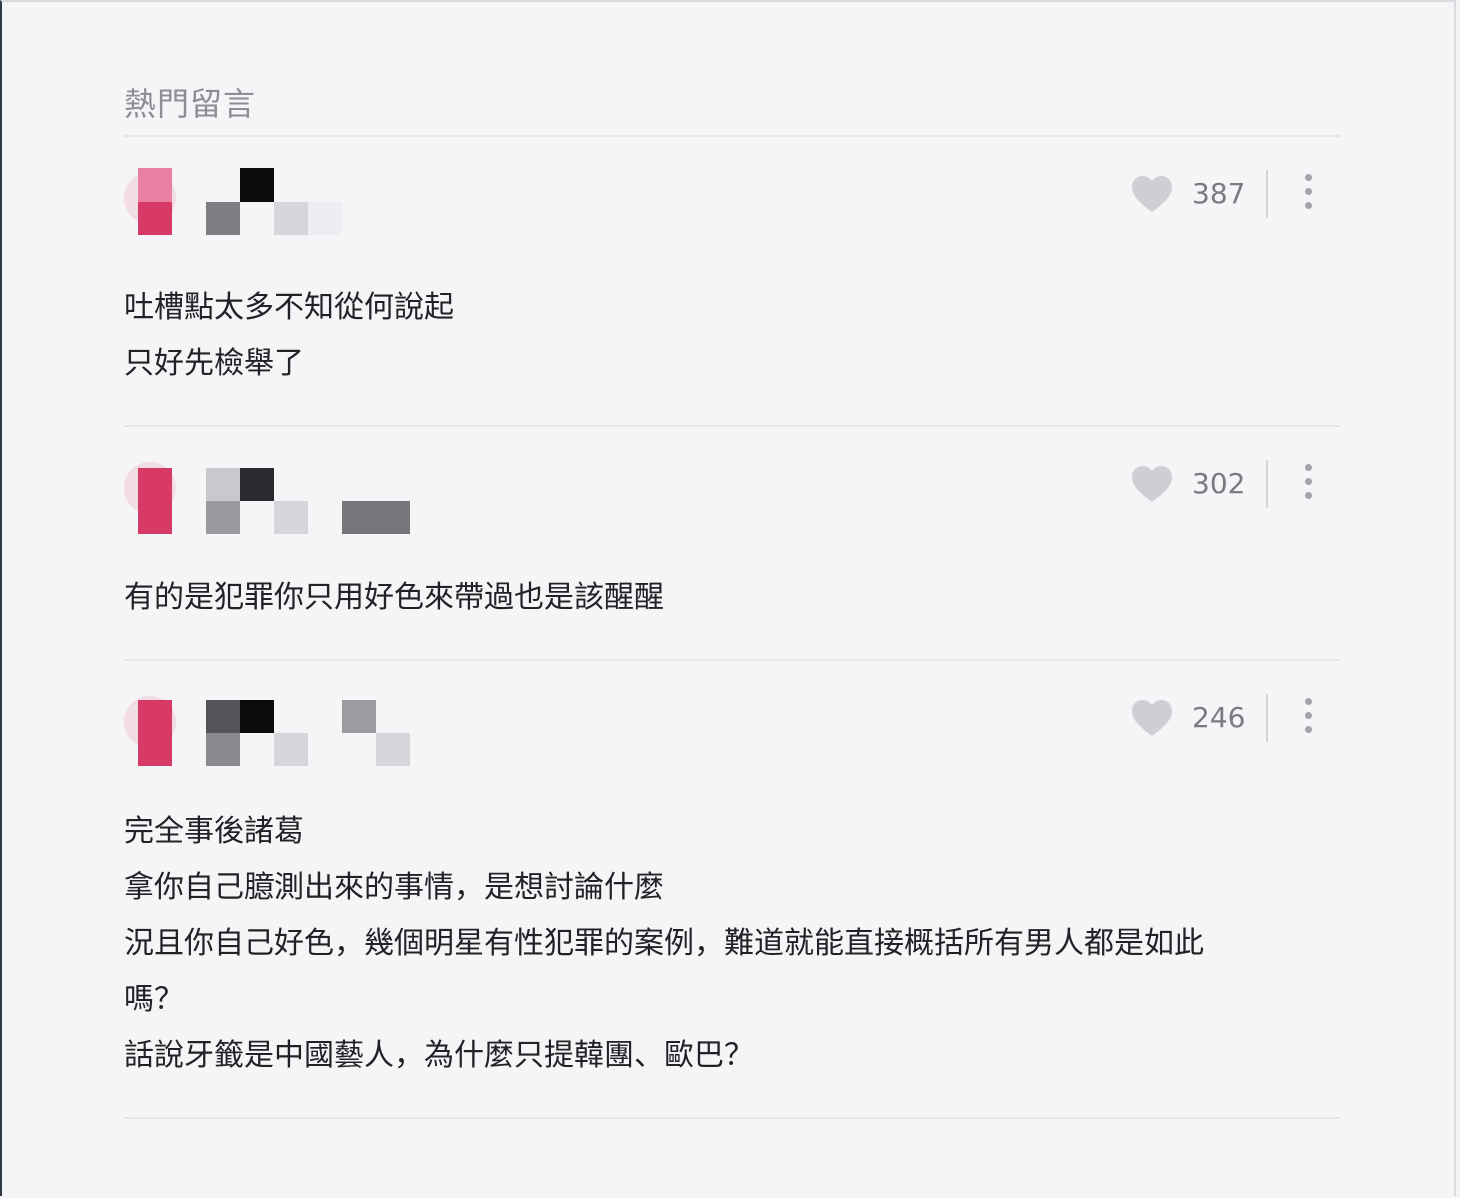  I want to click on comment-line: 只好先檢舉了, so click(214, 363).